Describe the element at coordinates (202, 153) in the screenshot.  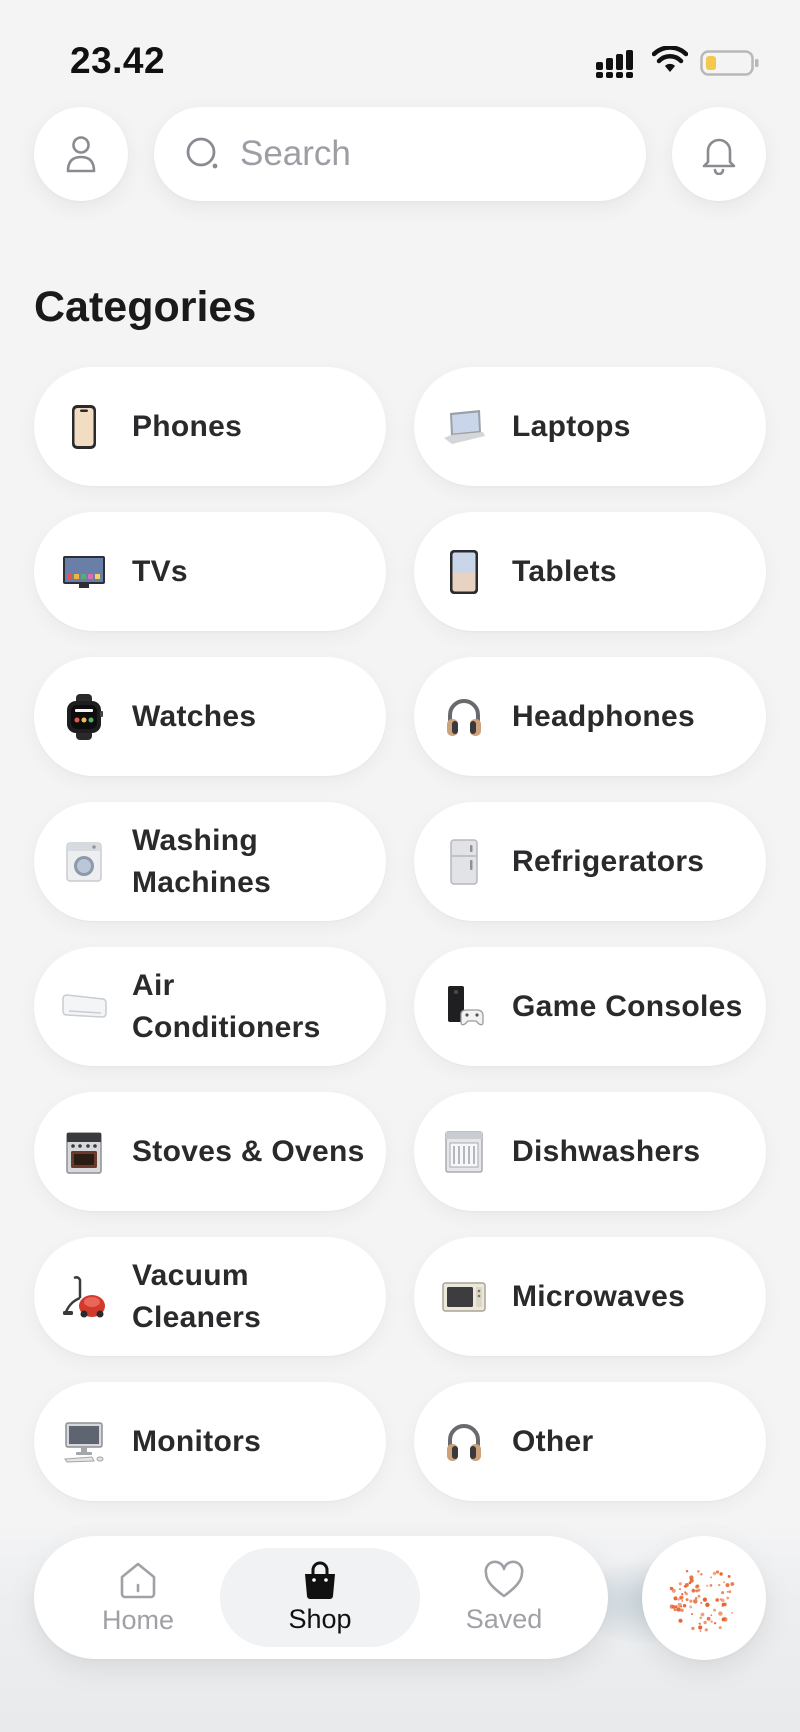
I see `search-icon` at that location.